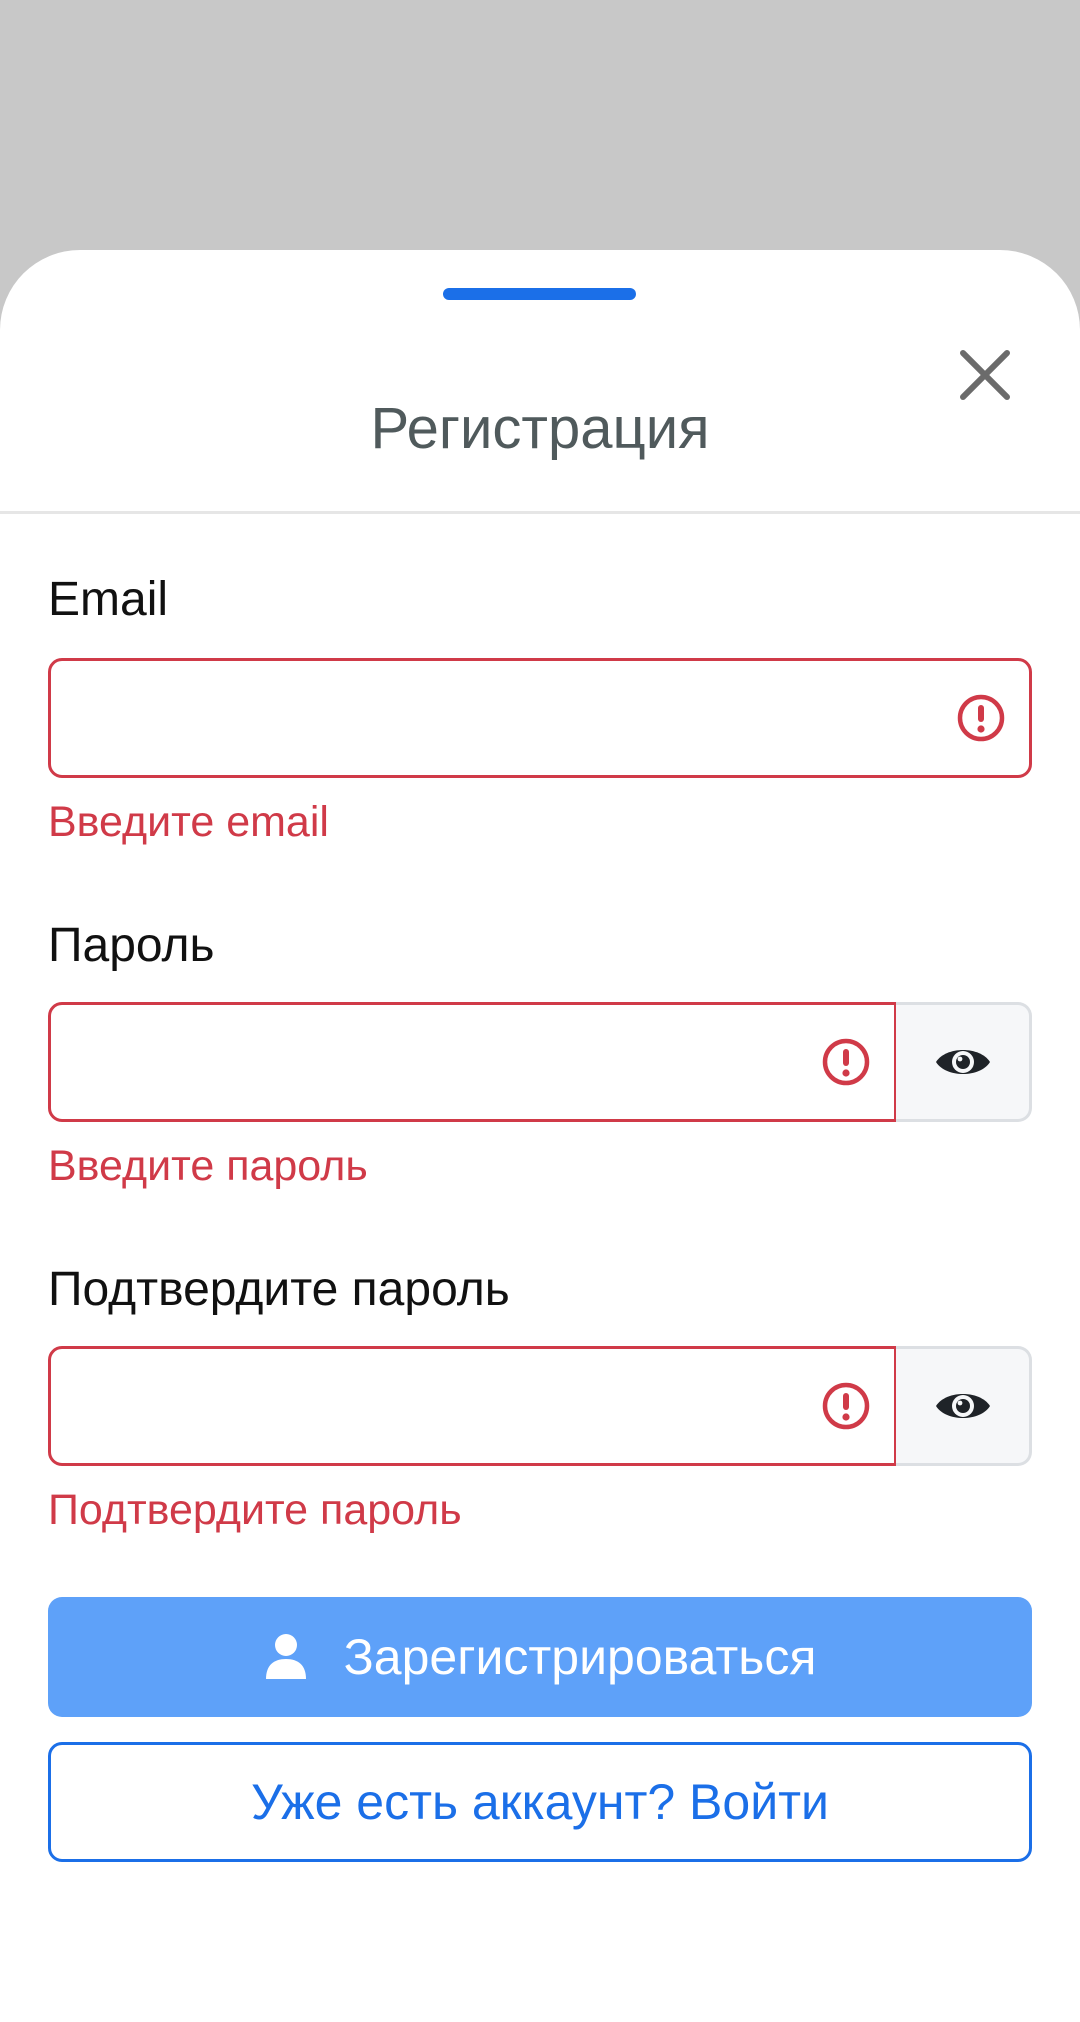  I want to click on login-button: Уже есть аккаунт? Войти, so click(540, 1802).